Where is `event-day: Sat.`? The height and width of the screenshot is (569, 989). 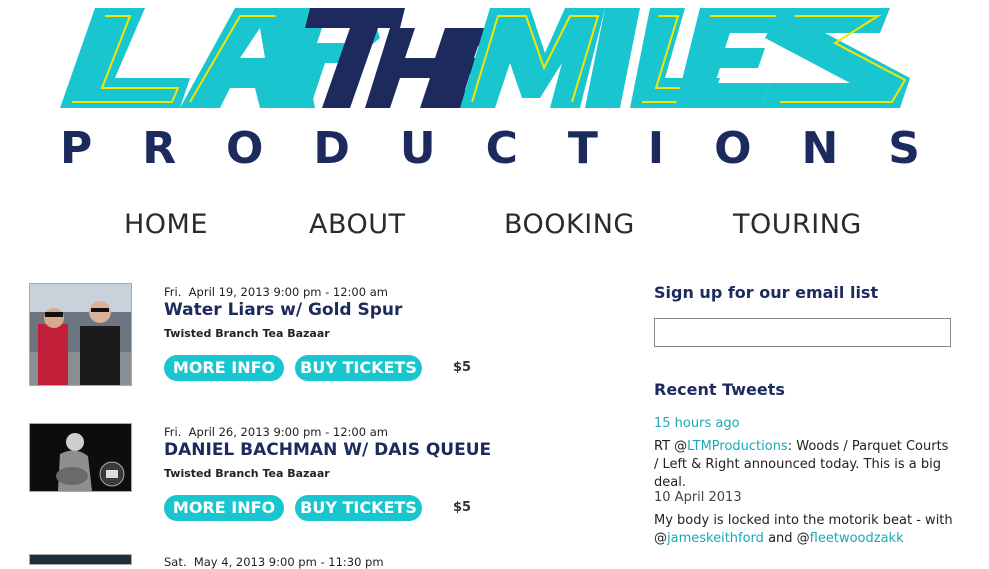 event-day: Sat. is located at coordinates (175, 562).